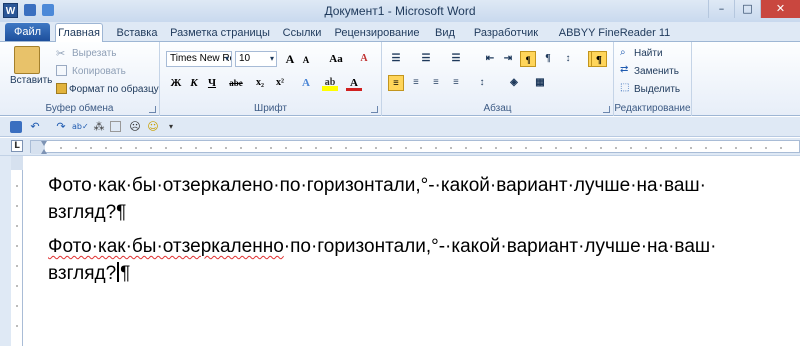 The width and height of the screenshot is (800, 346). I want to click on clipboard-launcher-icon, so click(152, 109).